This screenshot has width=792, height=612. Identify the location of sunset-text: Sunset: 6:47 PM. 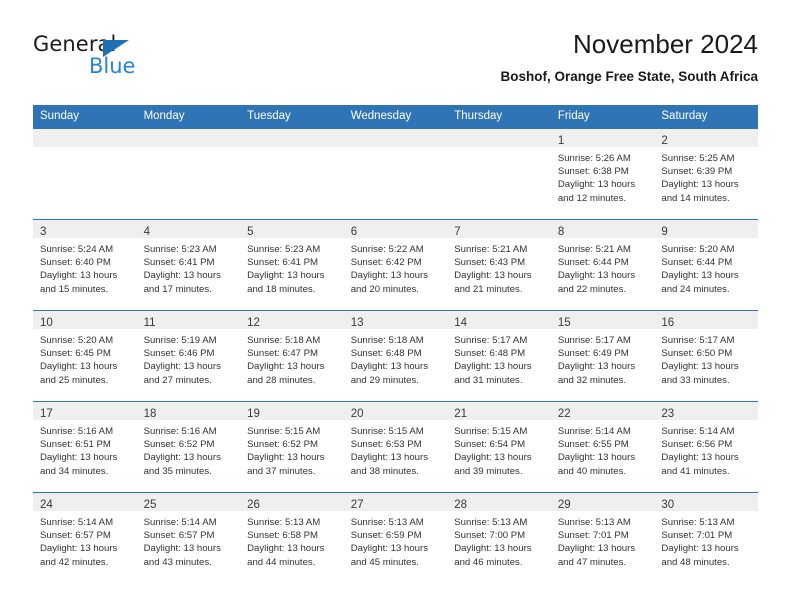
(283, 354).